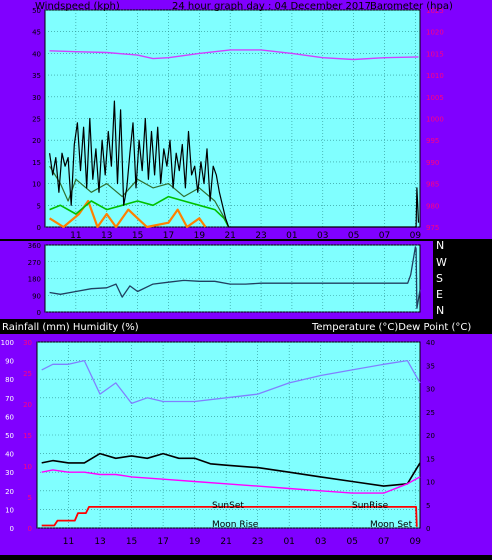 The image size is (492, 560). Describe the element at coordinates (77, 6) in the screenshot. I see `windspeed-axis-title: Windspeed (kph)` at that location.